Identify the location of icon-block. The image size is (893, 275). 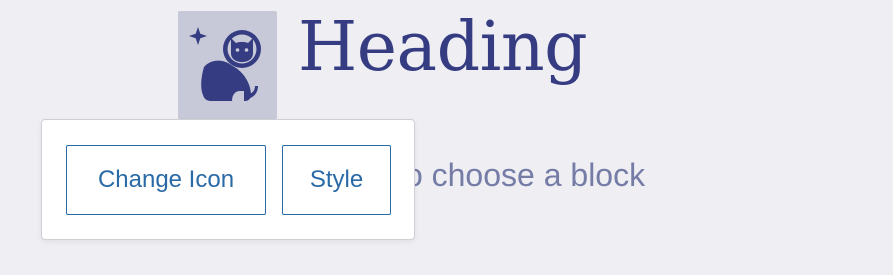
(227, 65).